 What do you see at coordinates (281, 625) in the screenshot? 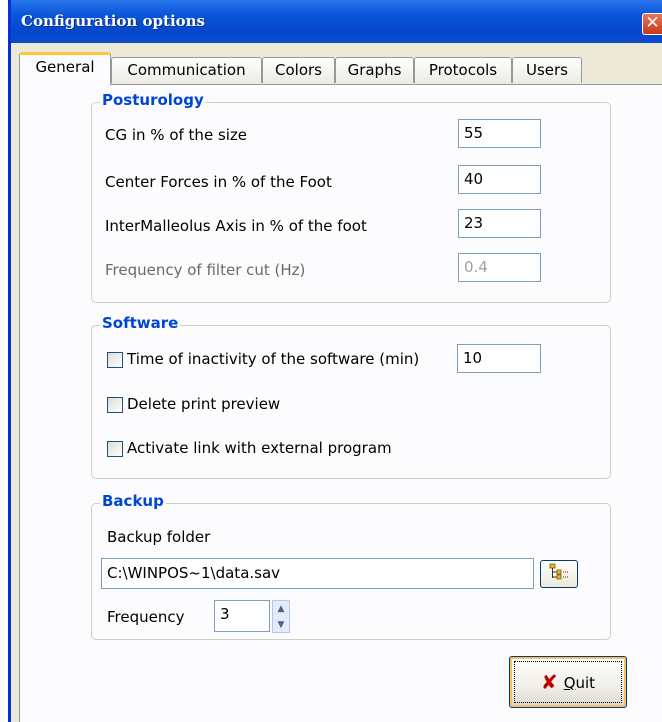
I see `spin-down-icon: ▼` at bounding box center [281, 625].